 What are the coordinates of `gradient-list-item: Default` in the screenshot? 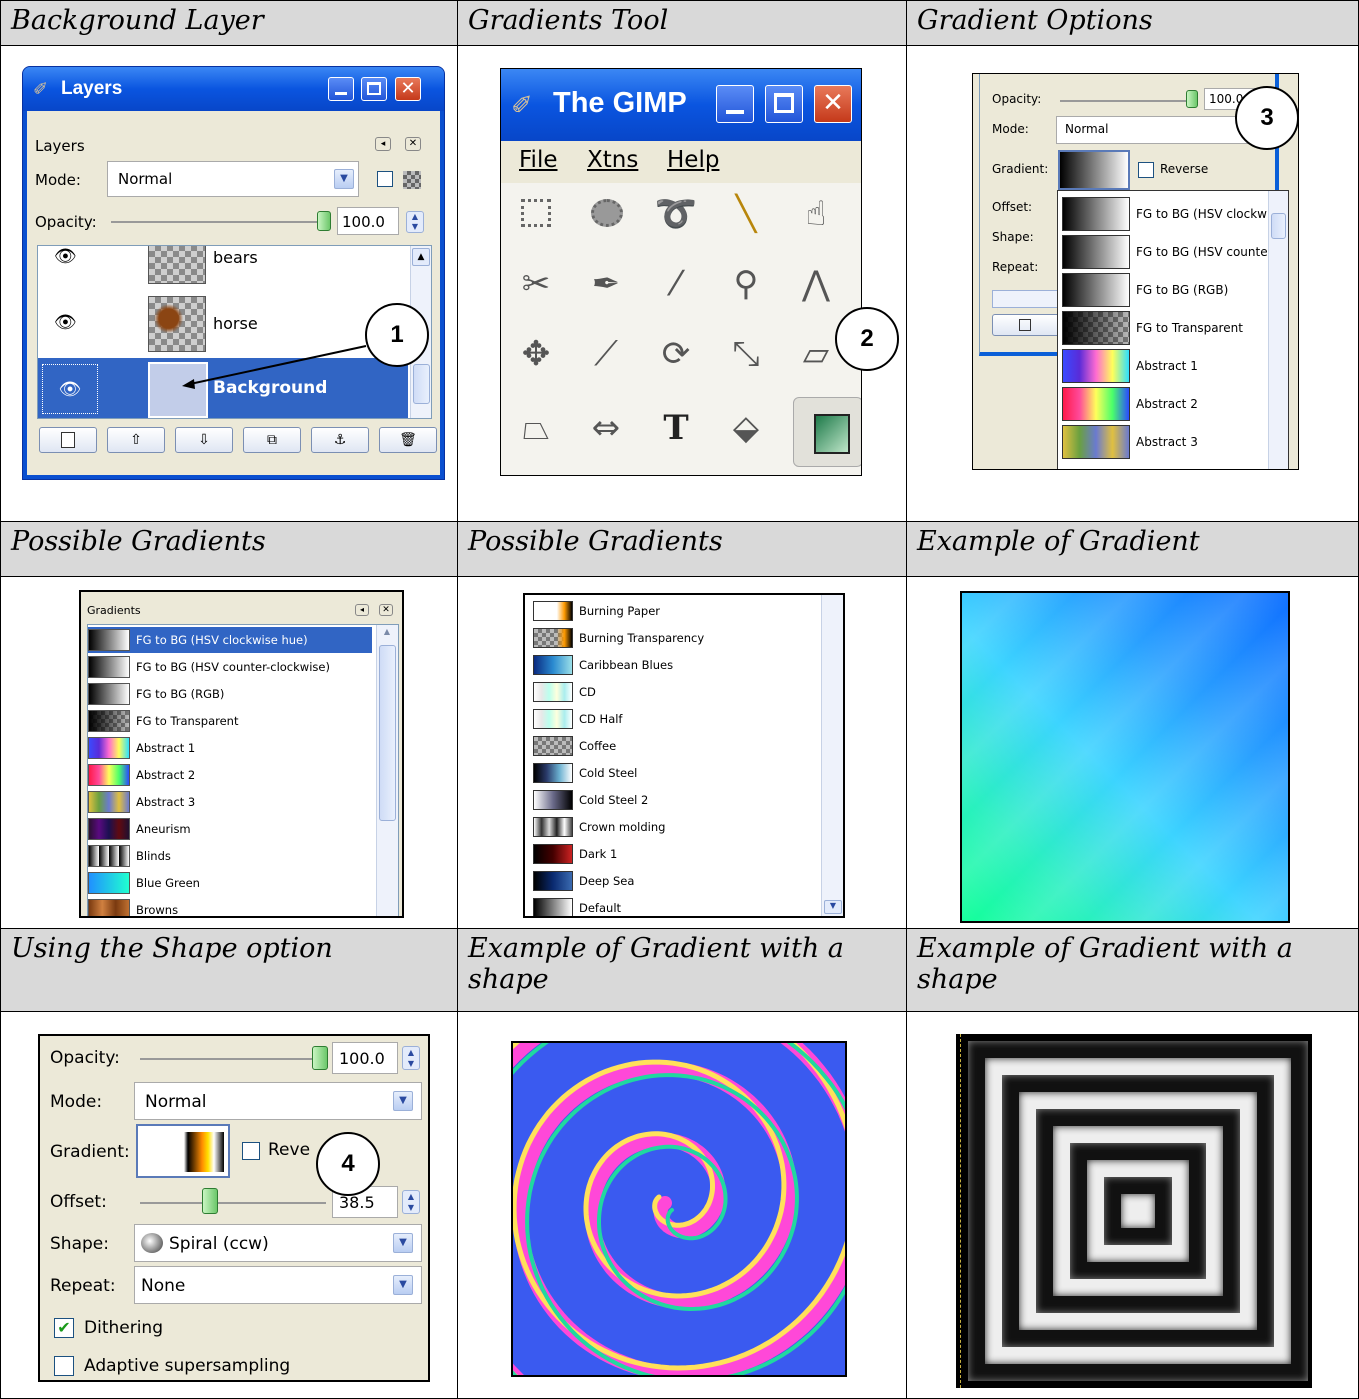 It's located at (684, 905).